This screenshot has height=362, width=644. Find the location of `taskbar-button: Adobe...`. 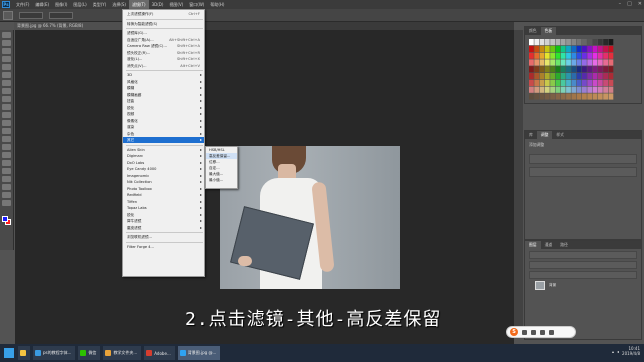

taskbar-button: Adobe... is located at coordinates (159, 353).